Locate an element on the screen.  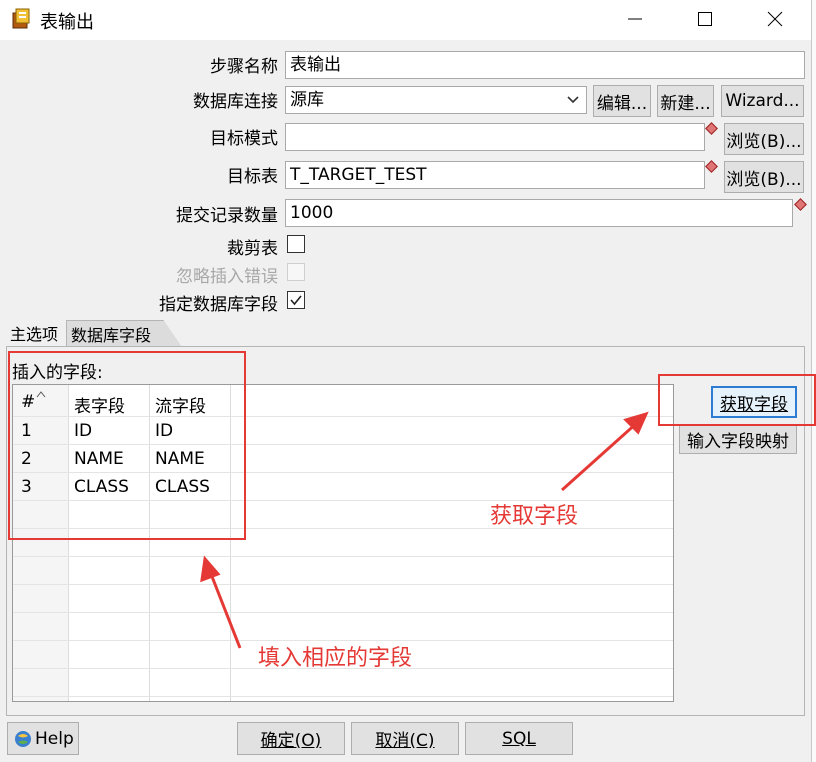
help-icon is located at coordinates (23, 739).